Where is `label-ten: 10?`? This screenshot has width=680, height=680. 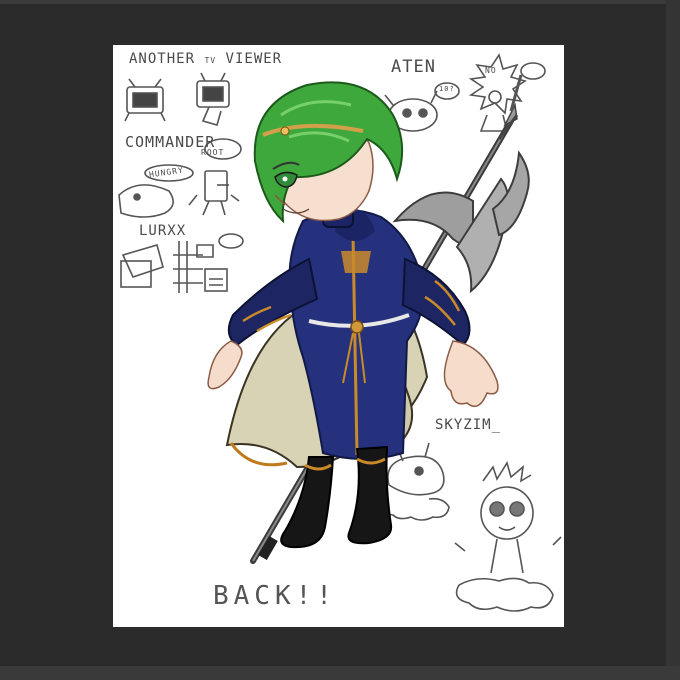
label-ten: 10? is located at coordinates (447, 89).